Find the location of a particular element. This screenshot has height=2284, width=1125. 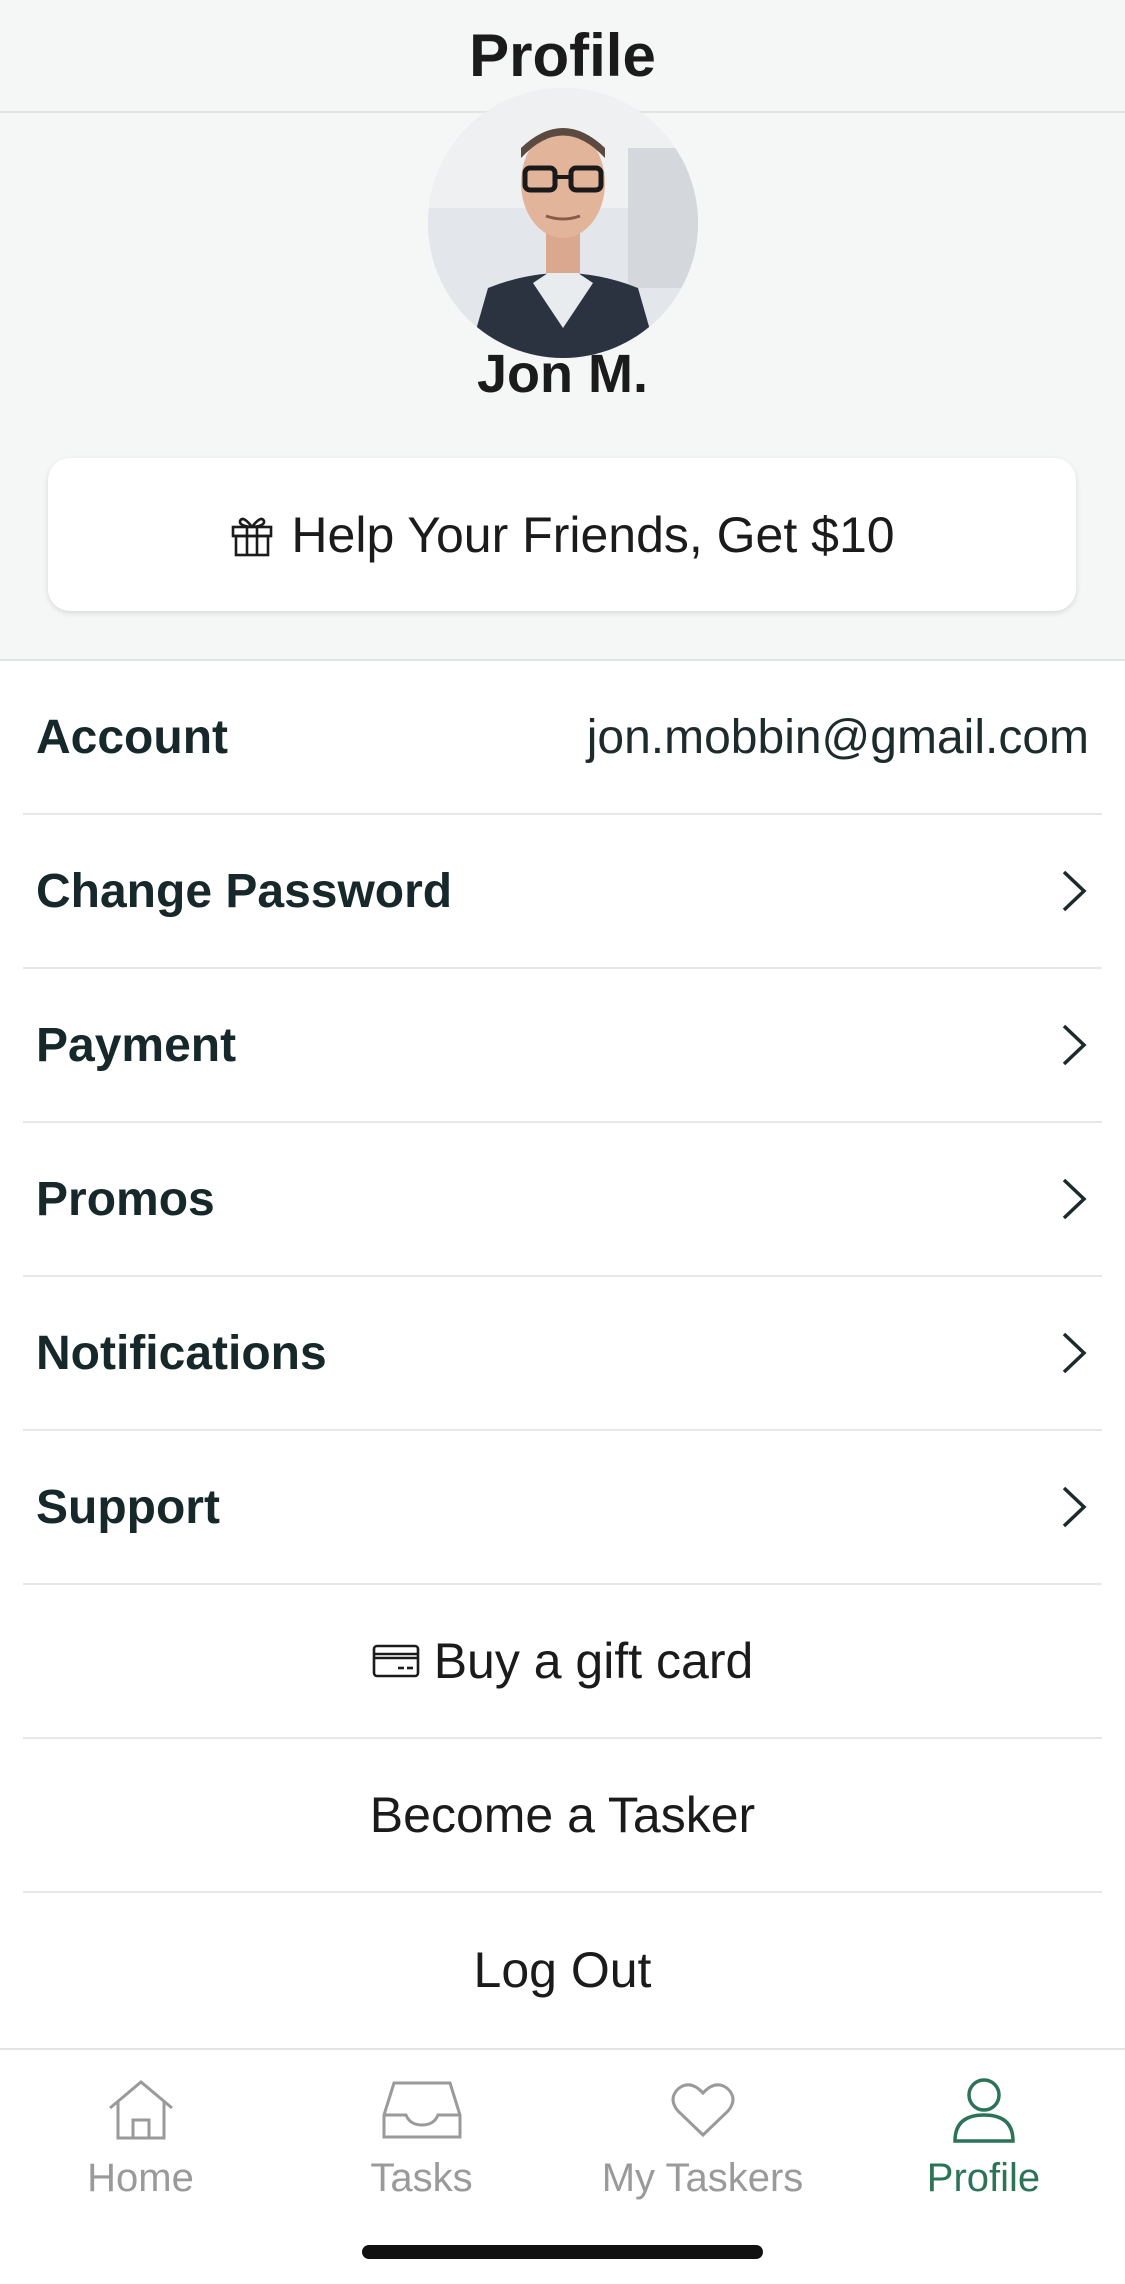

referral-label: Help Your Friends, Get $10 is located at coordinates (593, 534).